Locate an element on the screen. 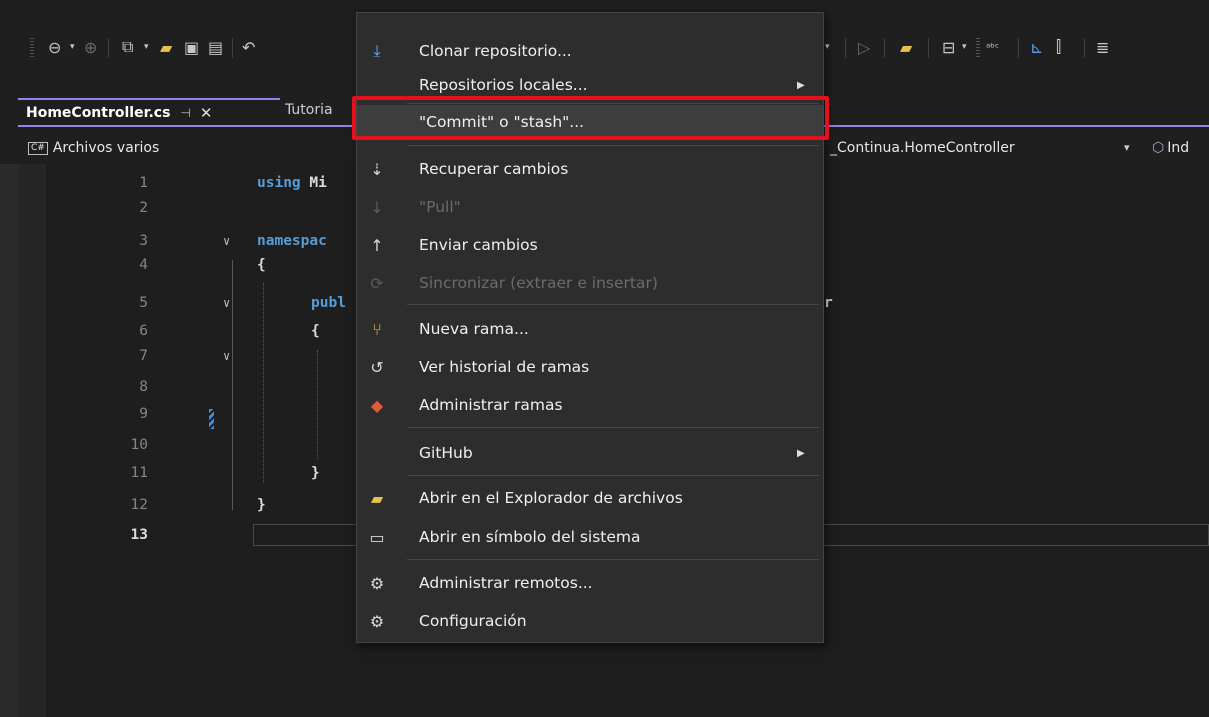  line-number: 4 is located at coordinates (143, 265).